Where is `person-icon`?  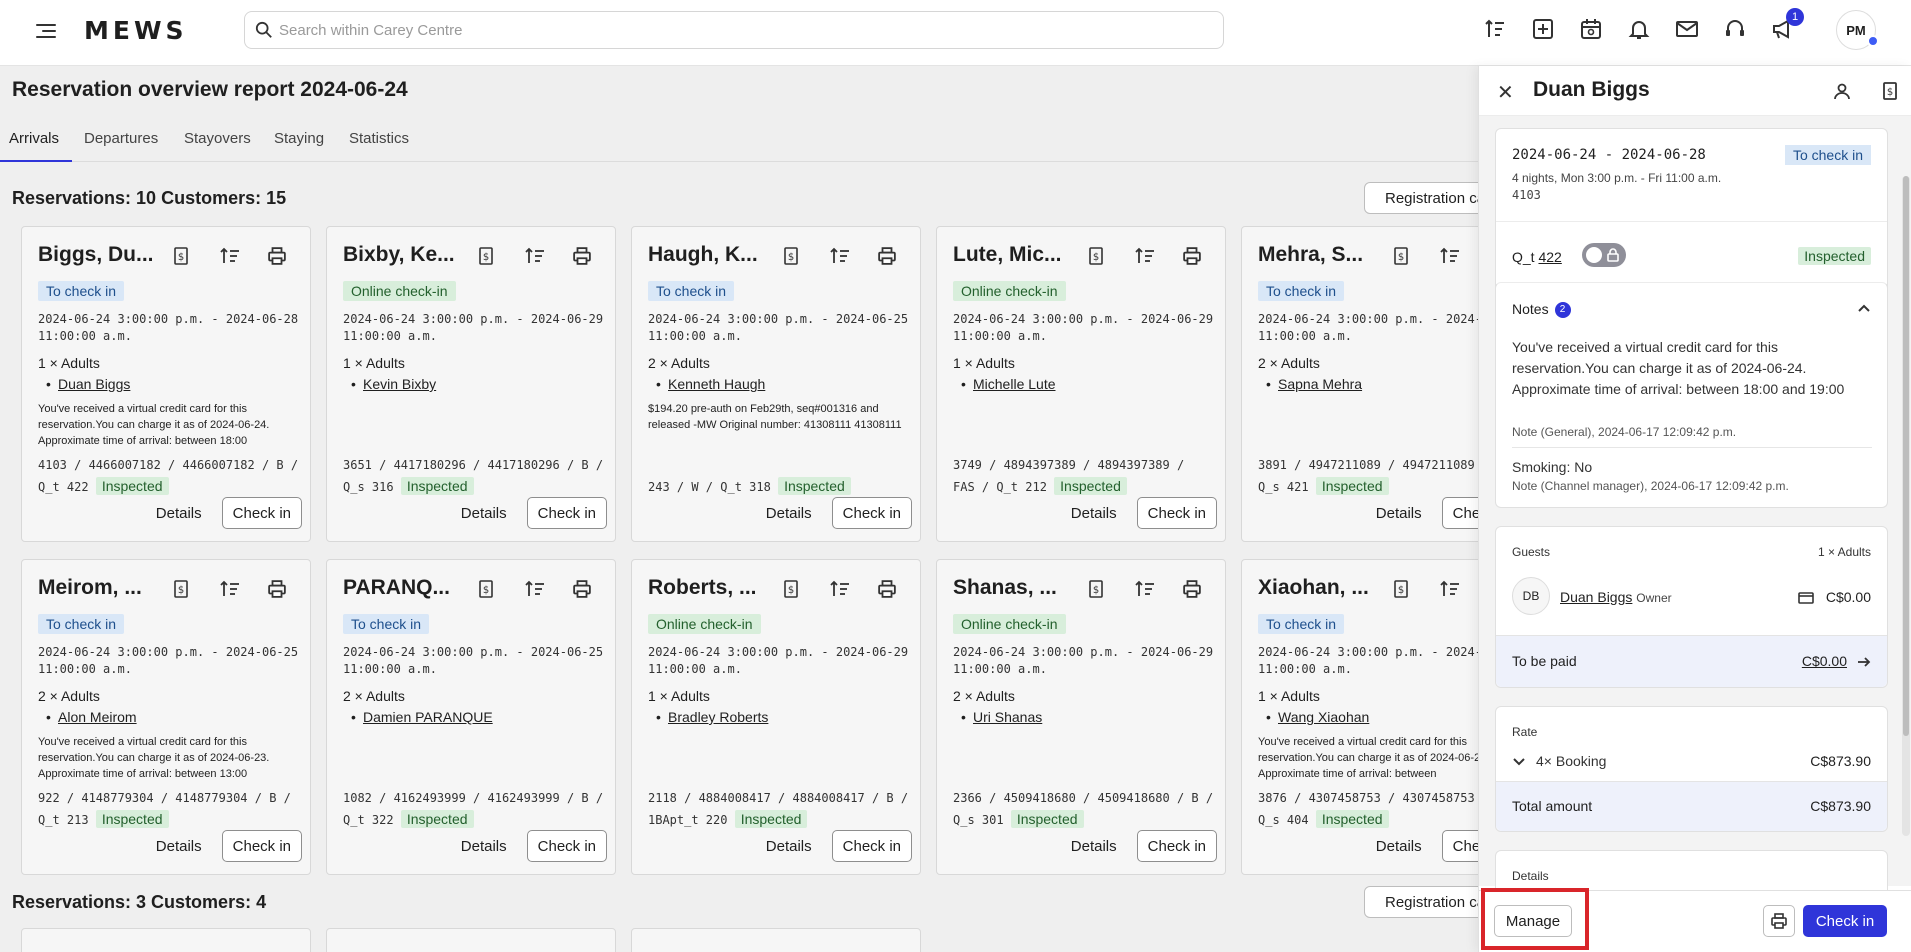 person-icon is located at coordinates (1842, 91).